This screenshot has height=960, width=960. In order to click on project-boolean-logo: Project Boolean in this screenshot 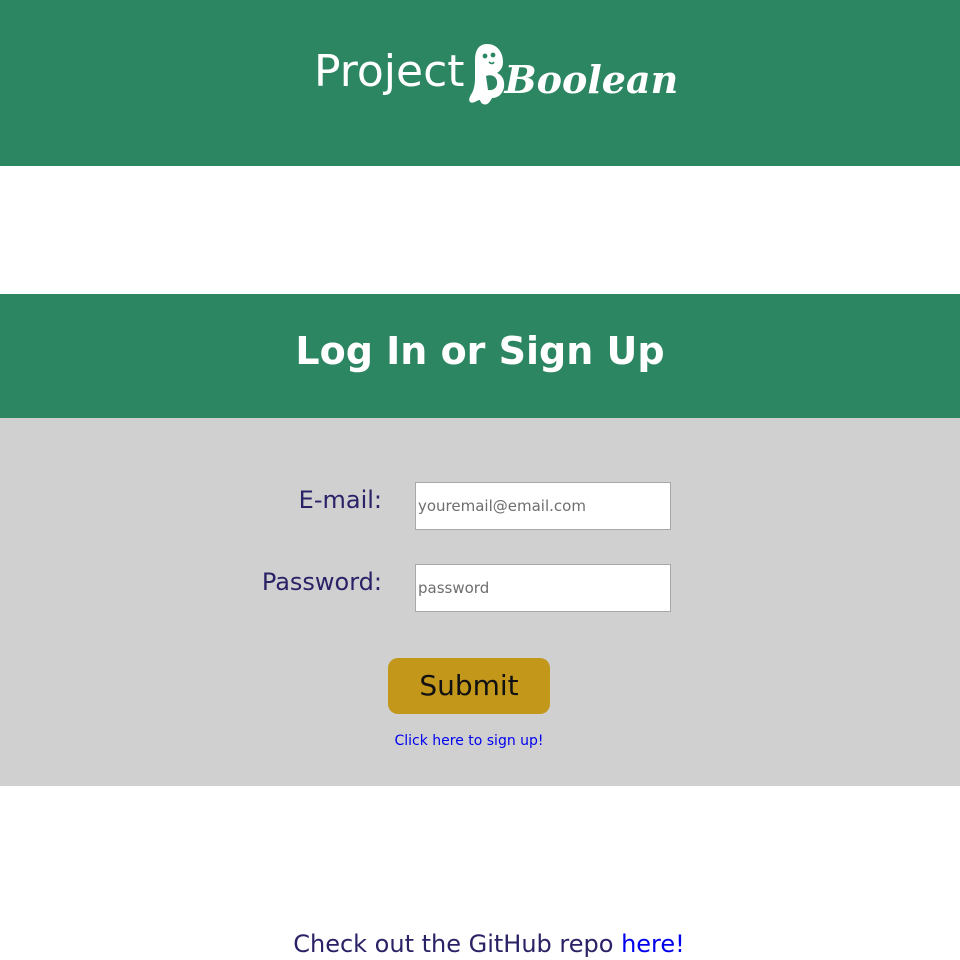, I will do `click(496, 79)`.